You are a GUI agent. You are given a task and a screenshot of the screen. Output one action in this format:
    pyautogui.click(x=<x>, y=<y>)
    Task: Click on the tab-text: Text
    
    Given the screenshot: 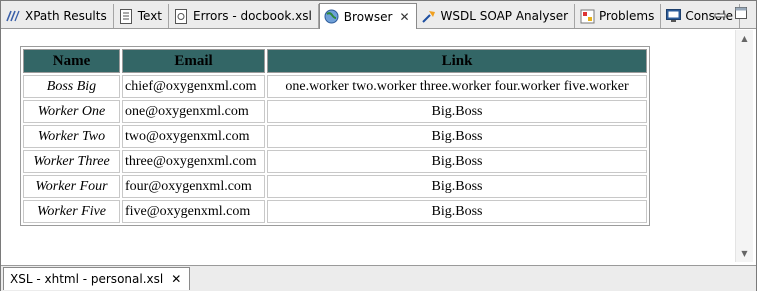 What is the action you would take?
    pyautogui.click(x=142, y=16)
    